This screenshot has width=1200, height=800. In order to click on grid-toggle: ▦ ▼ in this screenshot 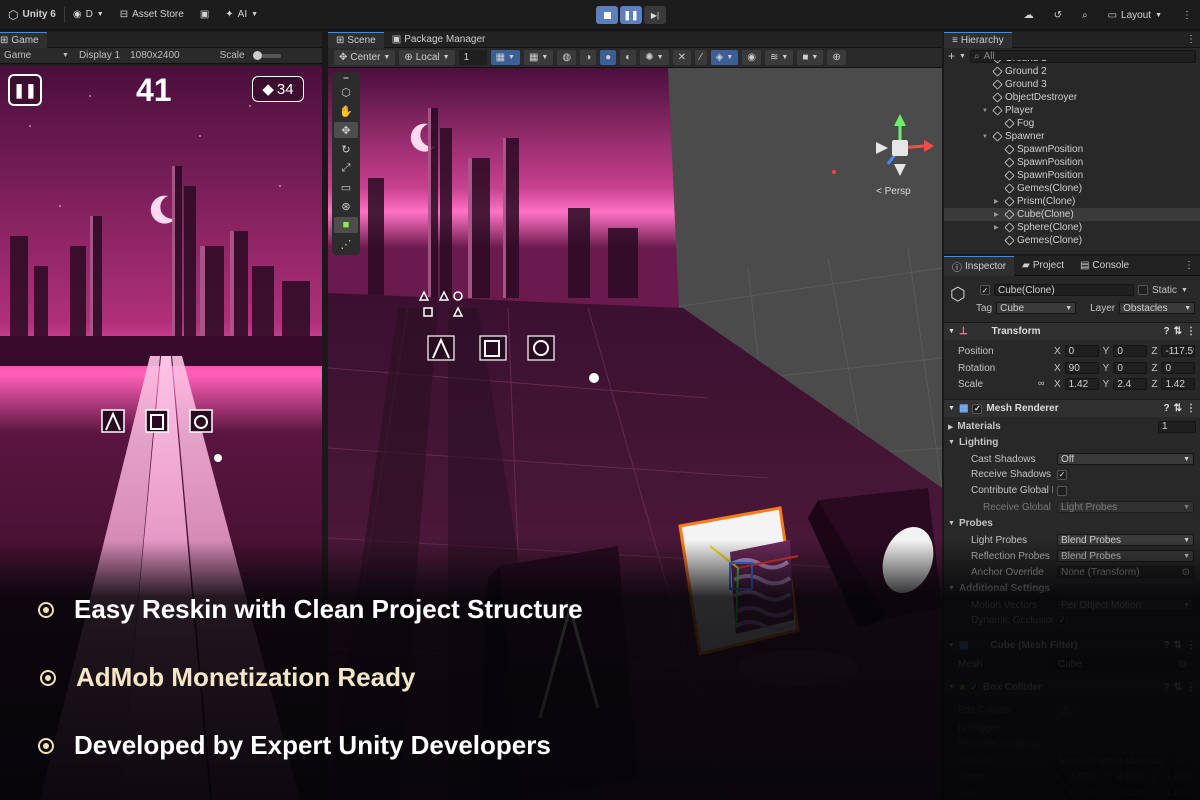, I will do `click(505, 57)`.